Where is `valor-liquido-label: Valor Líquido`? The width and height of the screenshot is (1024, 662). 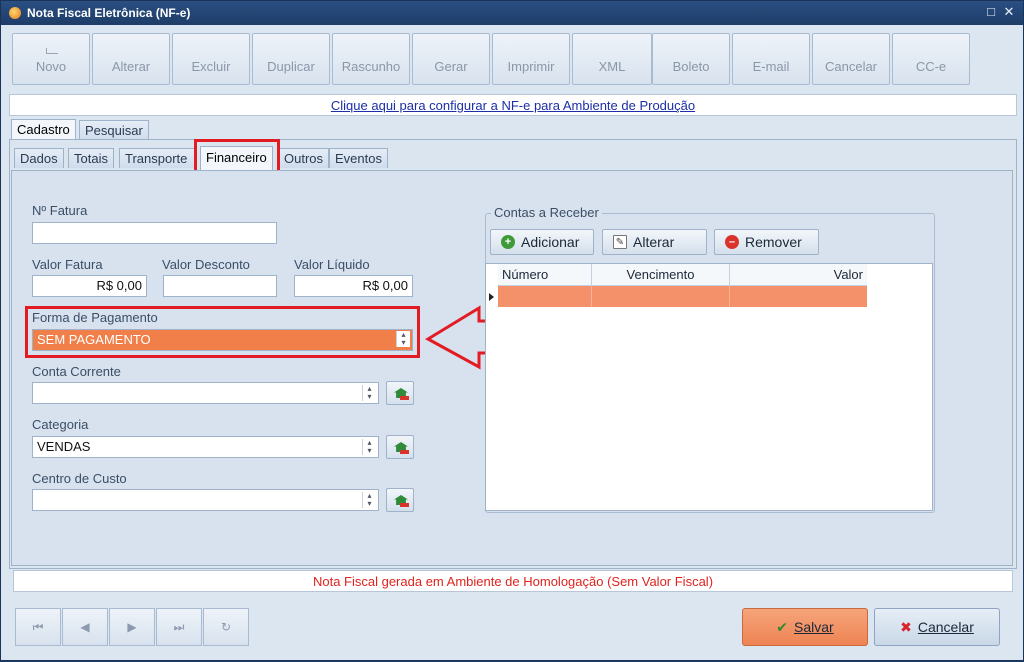 valor-liquido-label: Valor Líquido is located at coordinates (332, 264).